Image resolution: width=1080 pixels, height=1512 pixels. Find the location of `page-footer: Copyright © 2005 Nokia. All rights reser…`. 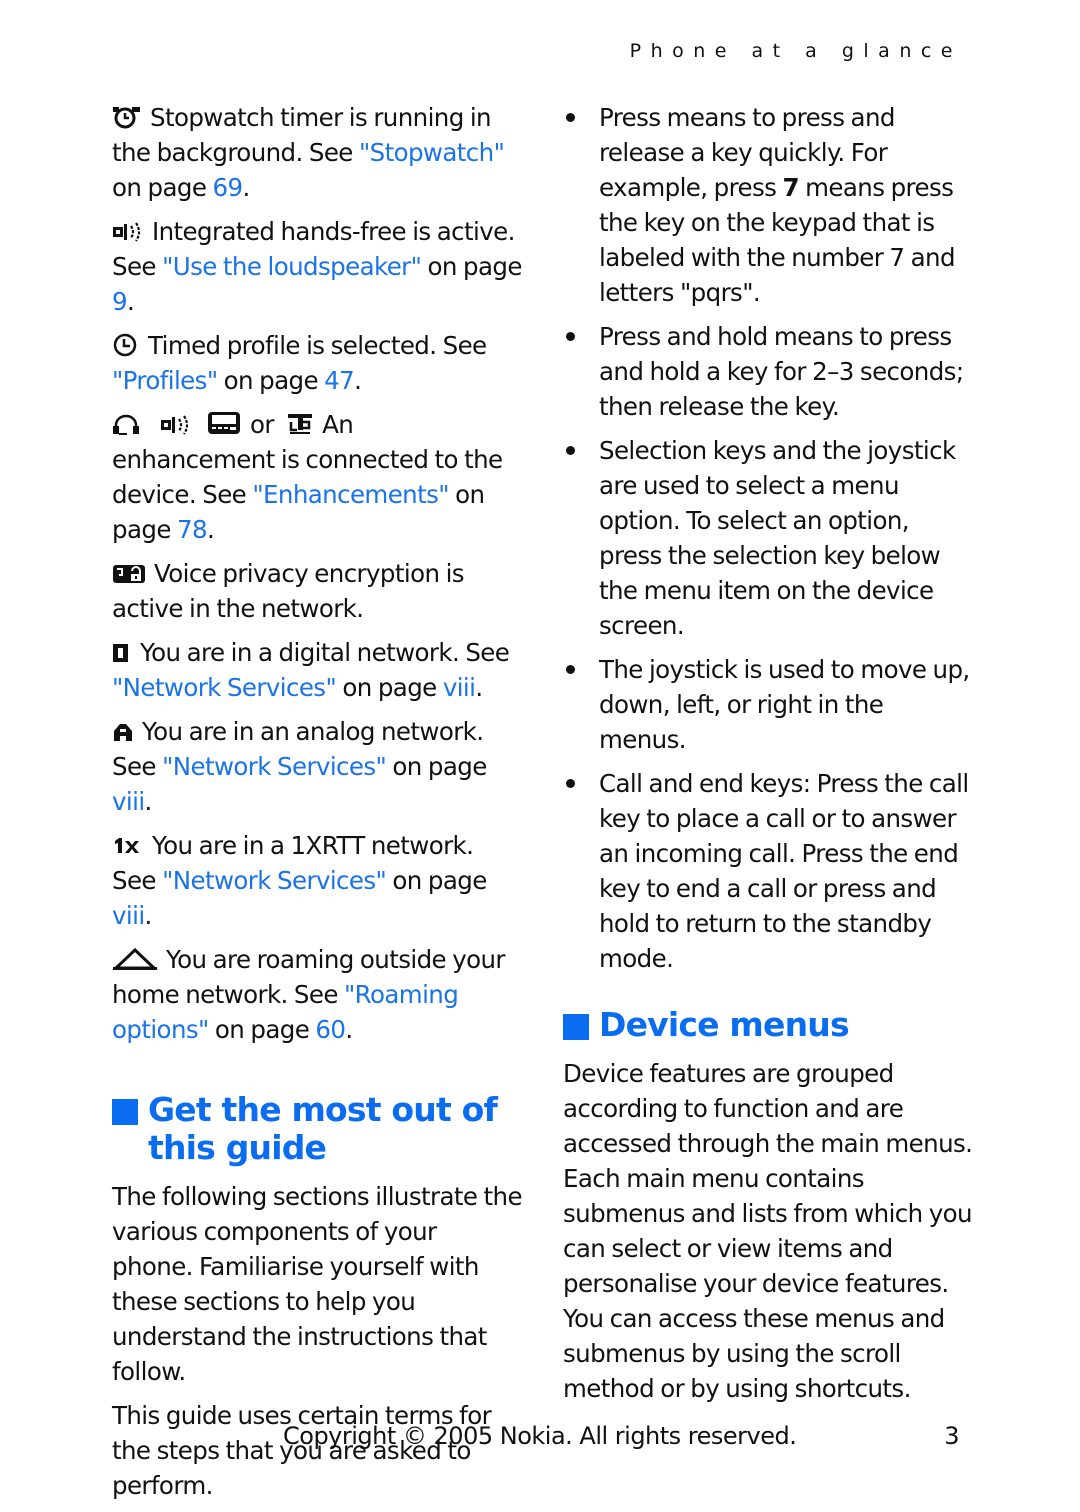

page-footer: Copyright © 2005 Nokia. All rights reser… is located at coordinates (621, 1436).